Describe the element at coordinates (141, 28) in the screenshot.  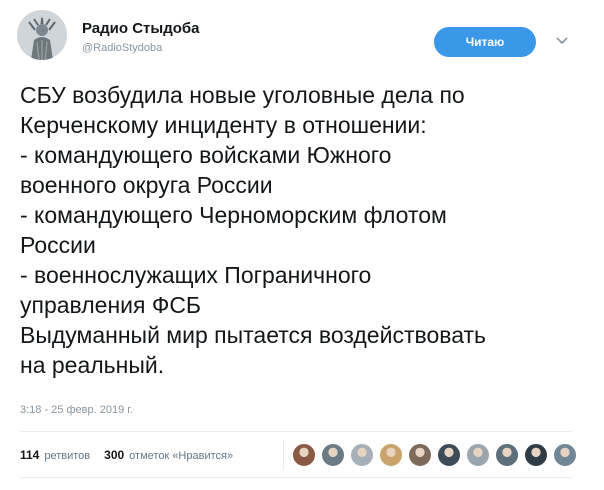
I see `author-name: Радио Стыдоба` at that location.